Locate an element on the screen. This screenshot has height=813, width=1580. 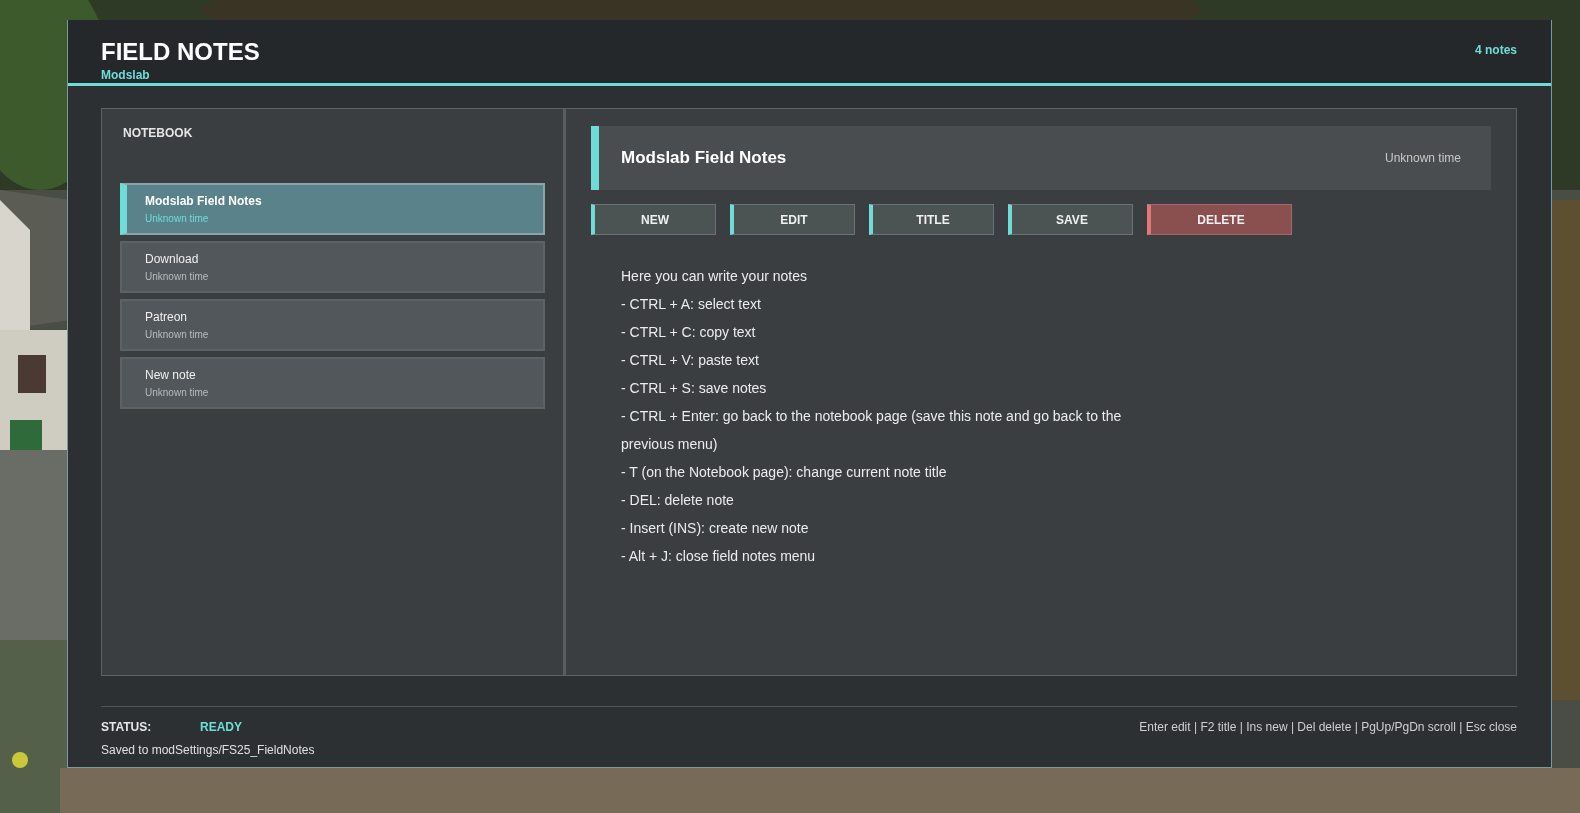
key-hints: Enter edit | F2 title | Ins new | Del delete | PgUp/PgDn scroll | Esc close is located at coordinates (1328, 727).